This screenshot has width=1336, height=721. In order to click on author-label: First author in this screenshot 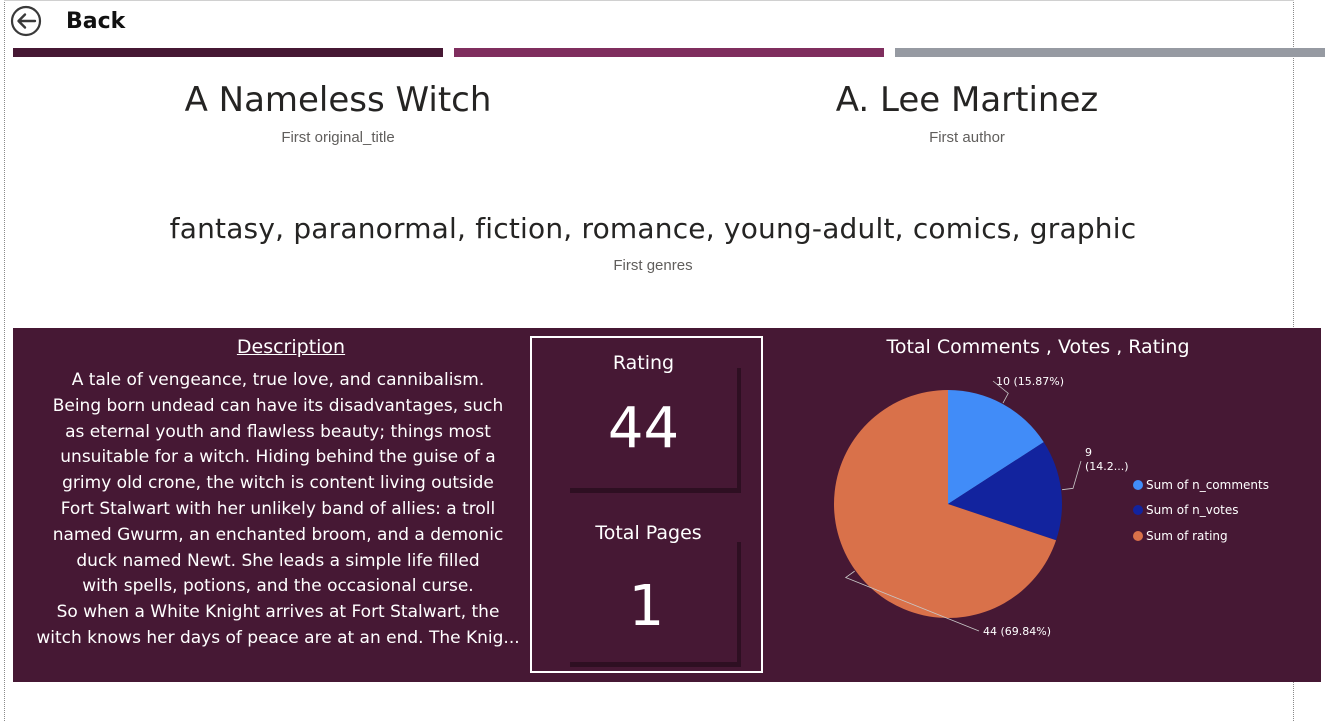, I will do `click(967, 137)`.